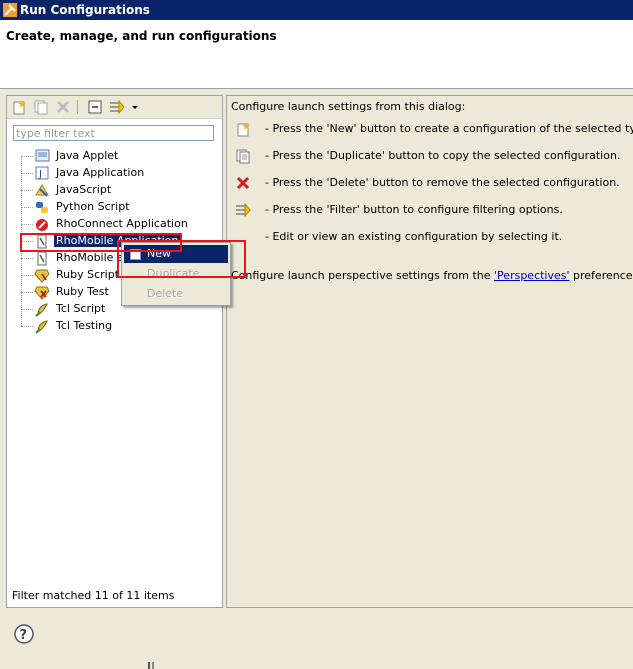 This screenshot has height=669, width=633. Describe the element at coordinates (42, 190) in the screenshot. I see `javascript-icon` at that location.